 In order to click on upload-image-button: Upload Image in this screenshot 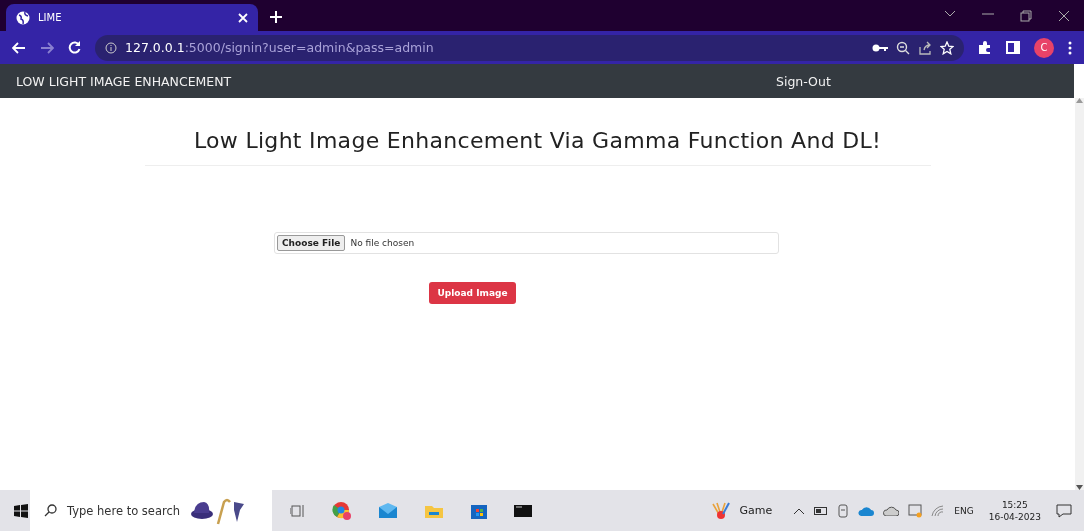, I will do `click(472, 293)`.